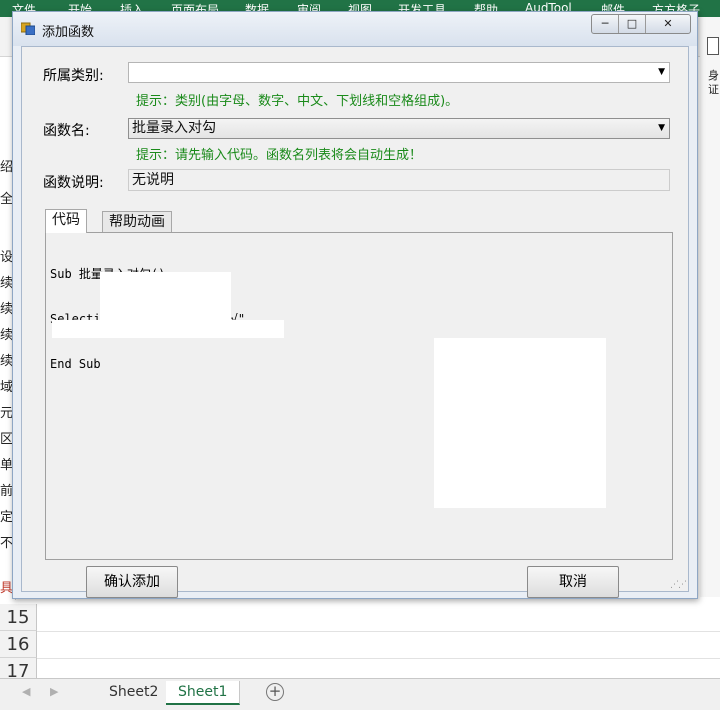 The image size is (720, 710). Describe the element at coordinates (73, 76) in the screenshot. I see `category-label: 所属类别:` at that location.